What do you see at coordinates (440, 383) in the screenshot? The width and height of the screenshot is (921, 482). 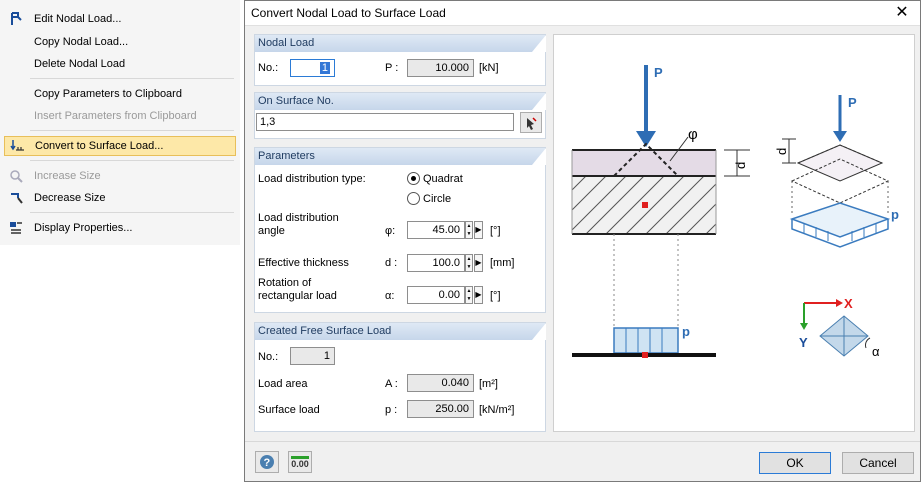 I see `load-area-field: 0.040` at bounding box center [440, 383].